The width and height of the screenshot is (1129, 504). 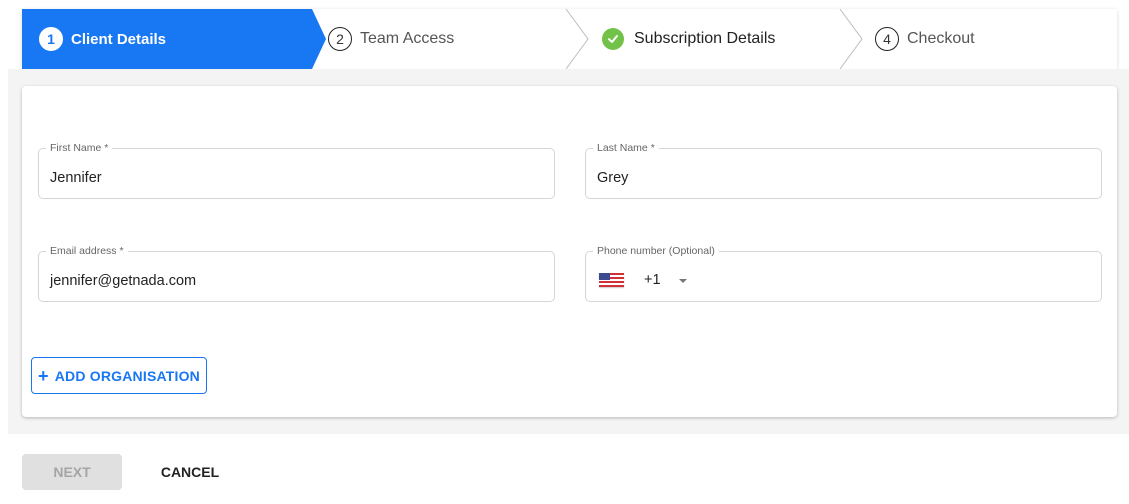 I want to click on first-name-value: Jennifer, so click(x=76, y=178).